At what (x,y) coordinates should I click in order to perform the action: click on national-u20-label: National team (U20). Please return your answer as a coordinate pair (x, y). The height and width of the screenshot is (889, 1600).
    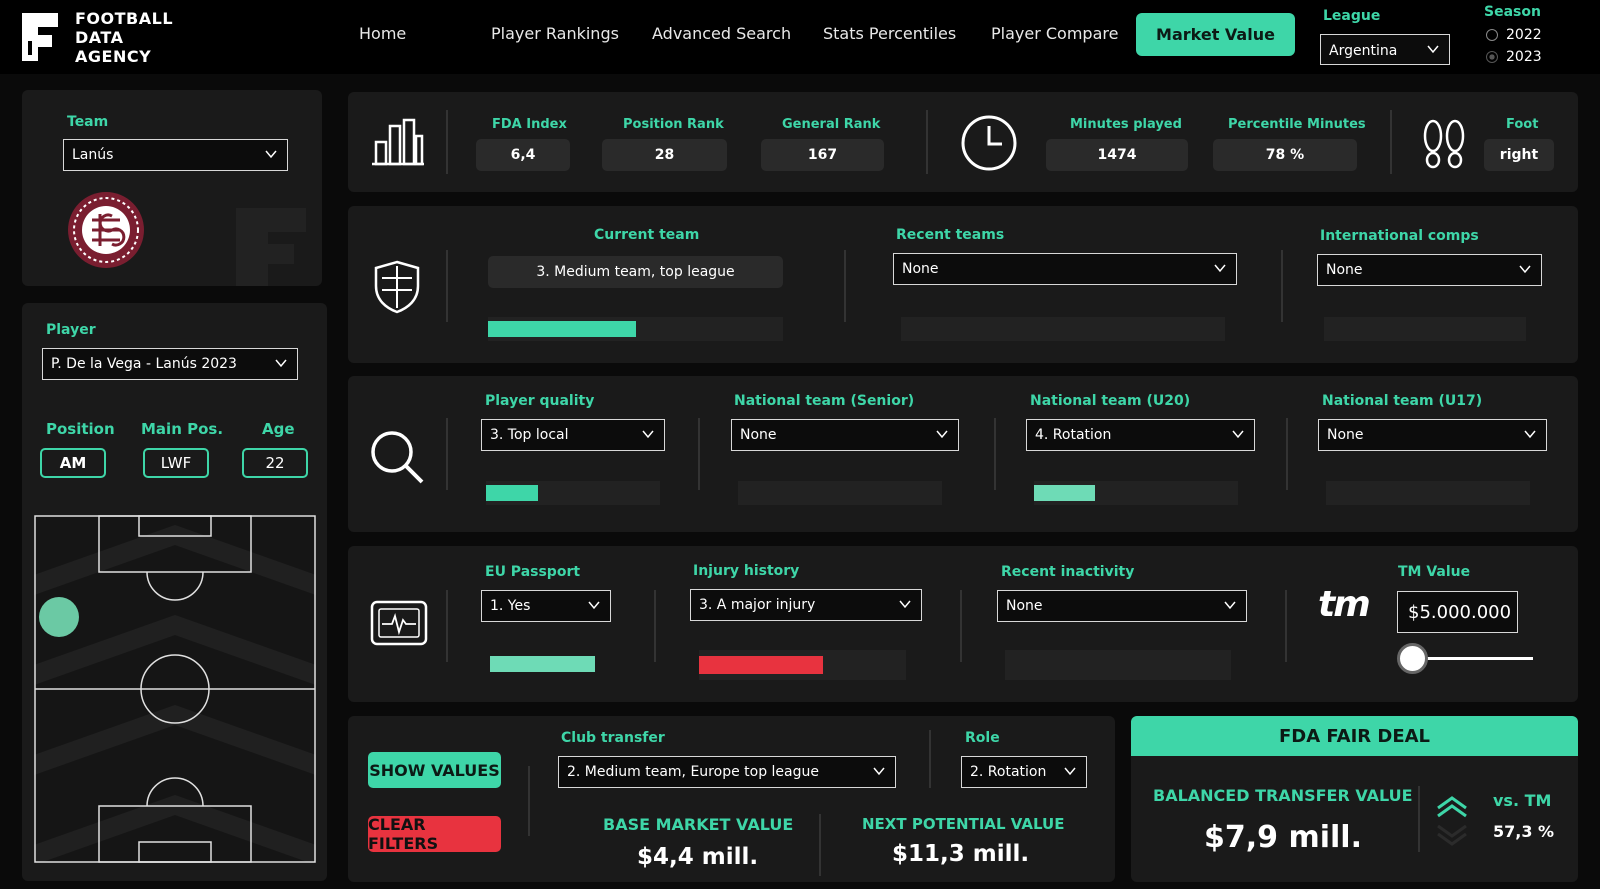
    Looking at the image, I should click on (1110, 401).